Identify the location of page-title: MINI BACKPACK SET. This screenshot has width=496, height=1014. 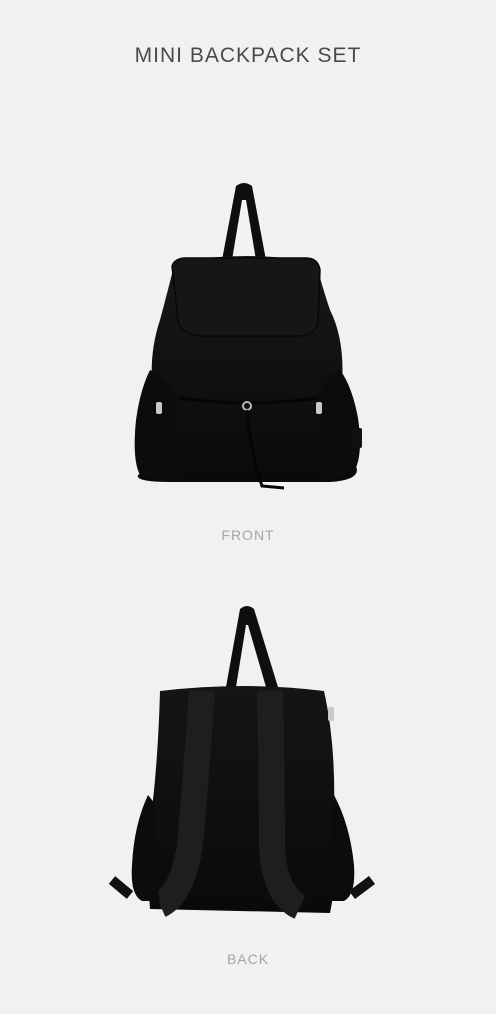
(248, 55).